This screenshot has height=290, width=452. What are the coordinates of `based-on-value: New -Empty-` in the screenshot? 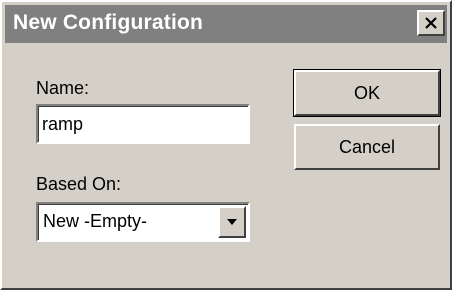 It's located at (95, 221).